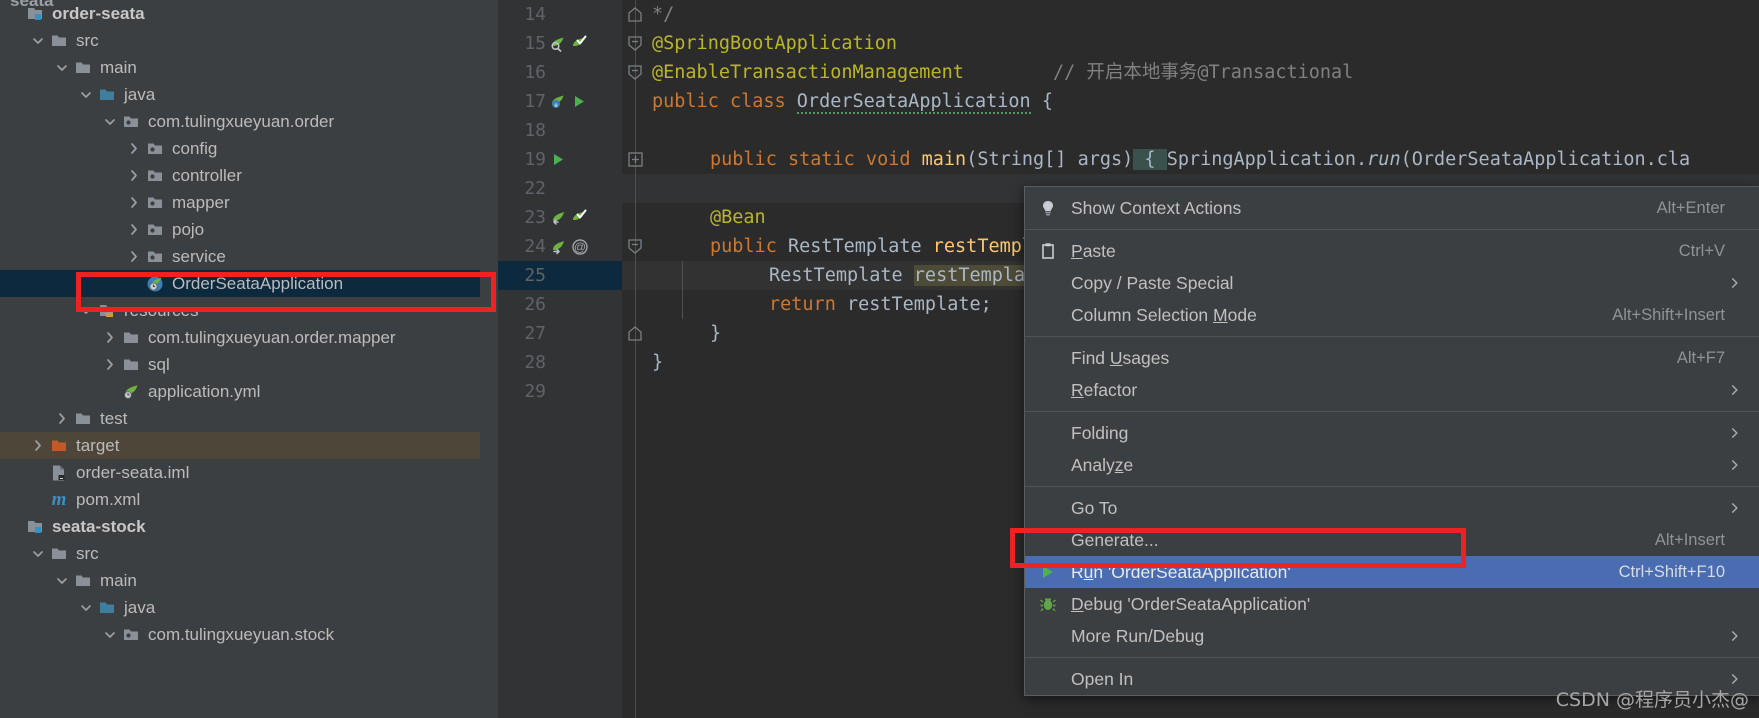  I want to click on tree-item-mapper: mapper, so click(240, 202).